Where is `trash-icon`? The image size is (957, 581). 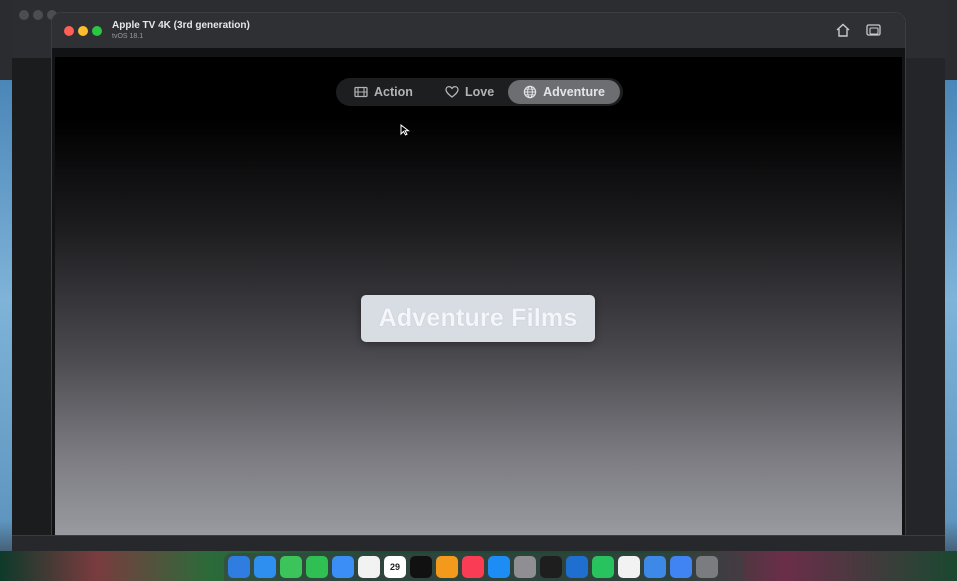 trash-icon is located at coordinates (707, 567).